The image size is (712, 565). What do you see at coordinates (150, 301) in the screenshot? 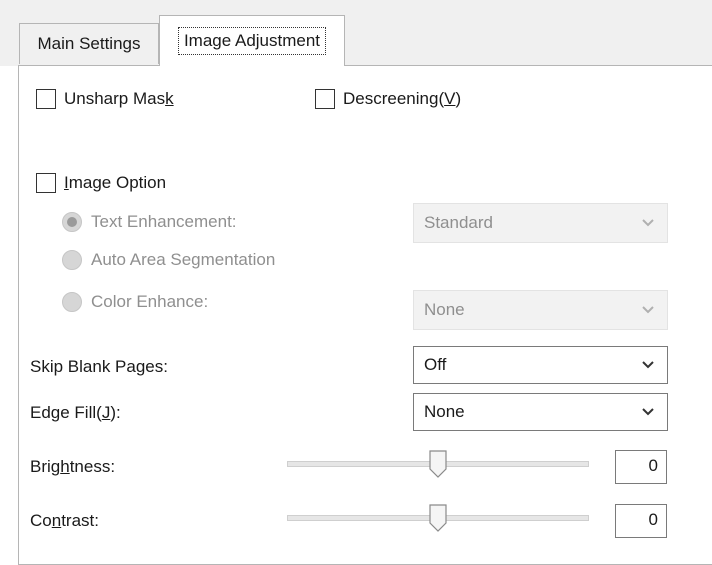
I see `color-enhance-label: Color Enhance:` at bounding box center [150, 301].